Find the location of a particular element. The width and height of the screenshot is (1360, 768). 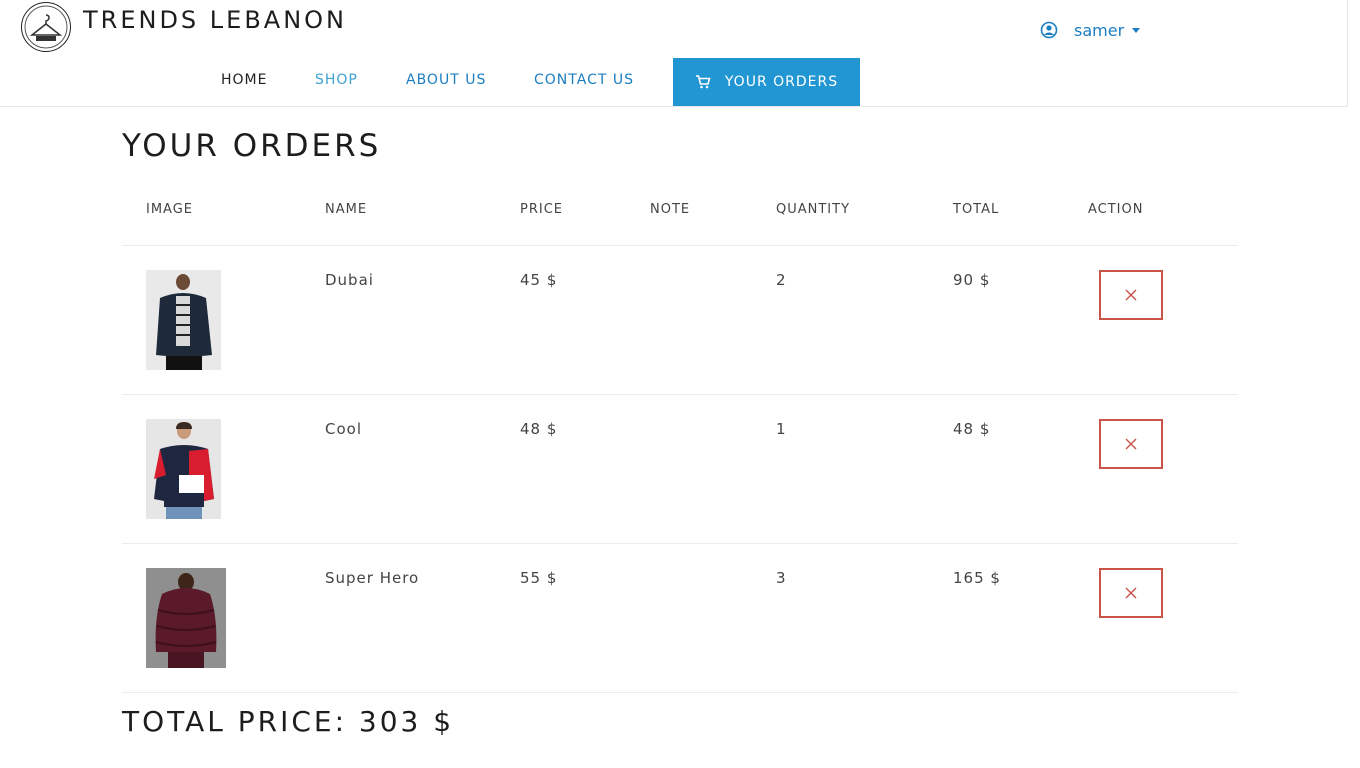

product-price: 45 $ is located at coordinates (539, 280).